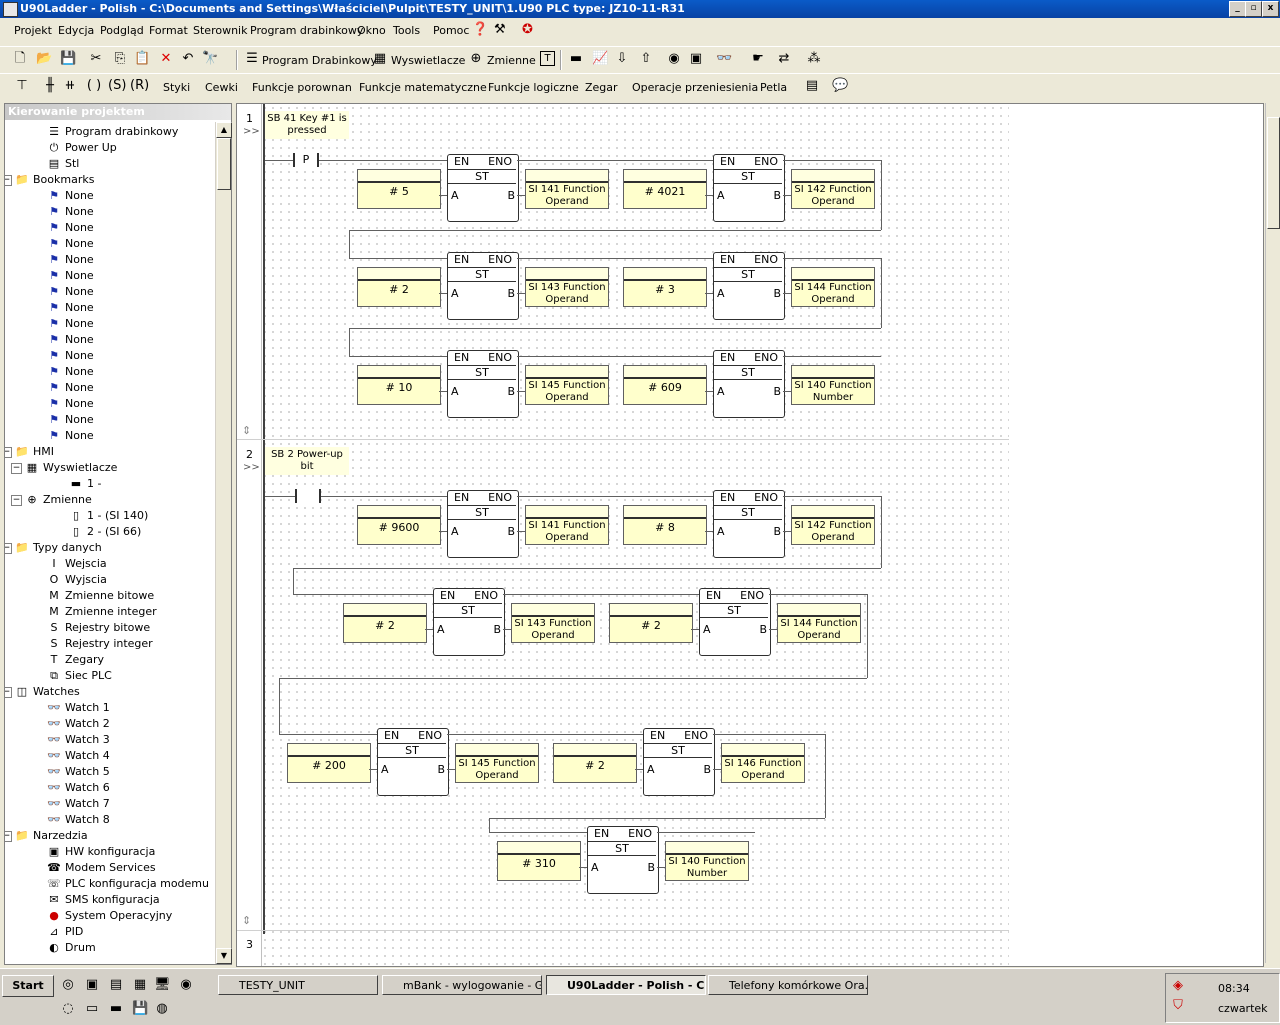  I want to click on app-quicklaunch-icon: ▦, so click(140, 985).